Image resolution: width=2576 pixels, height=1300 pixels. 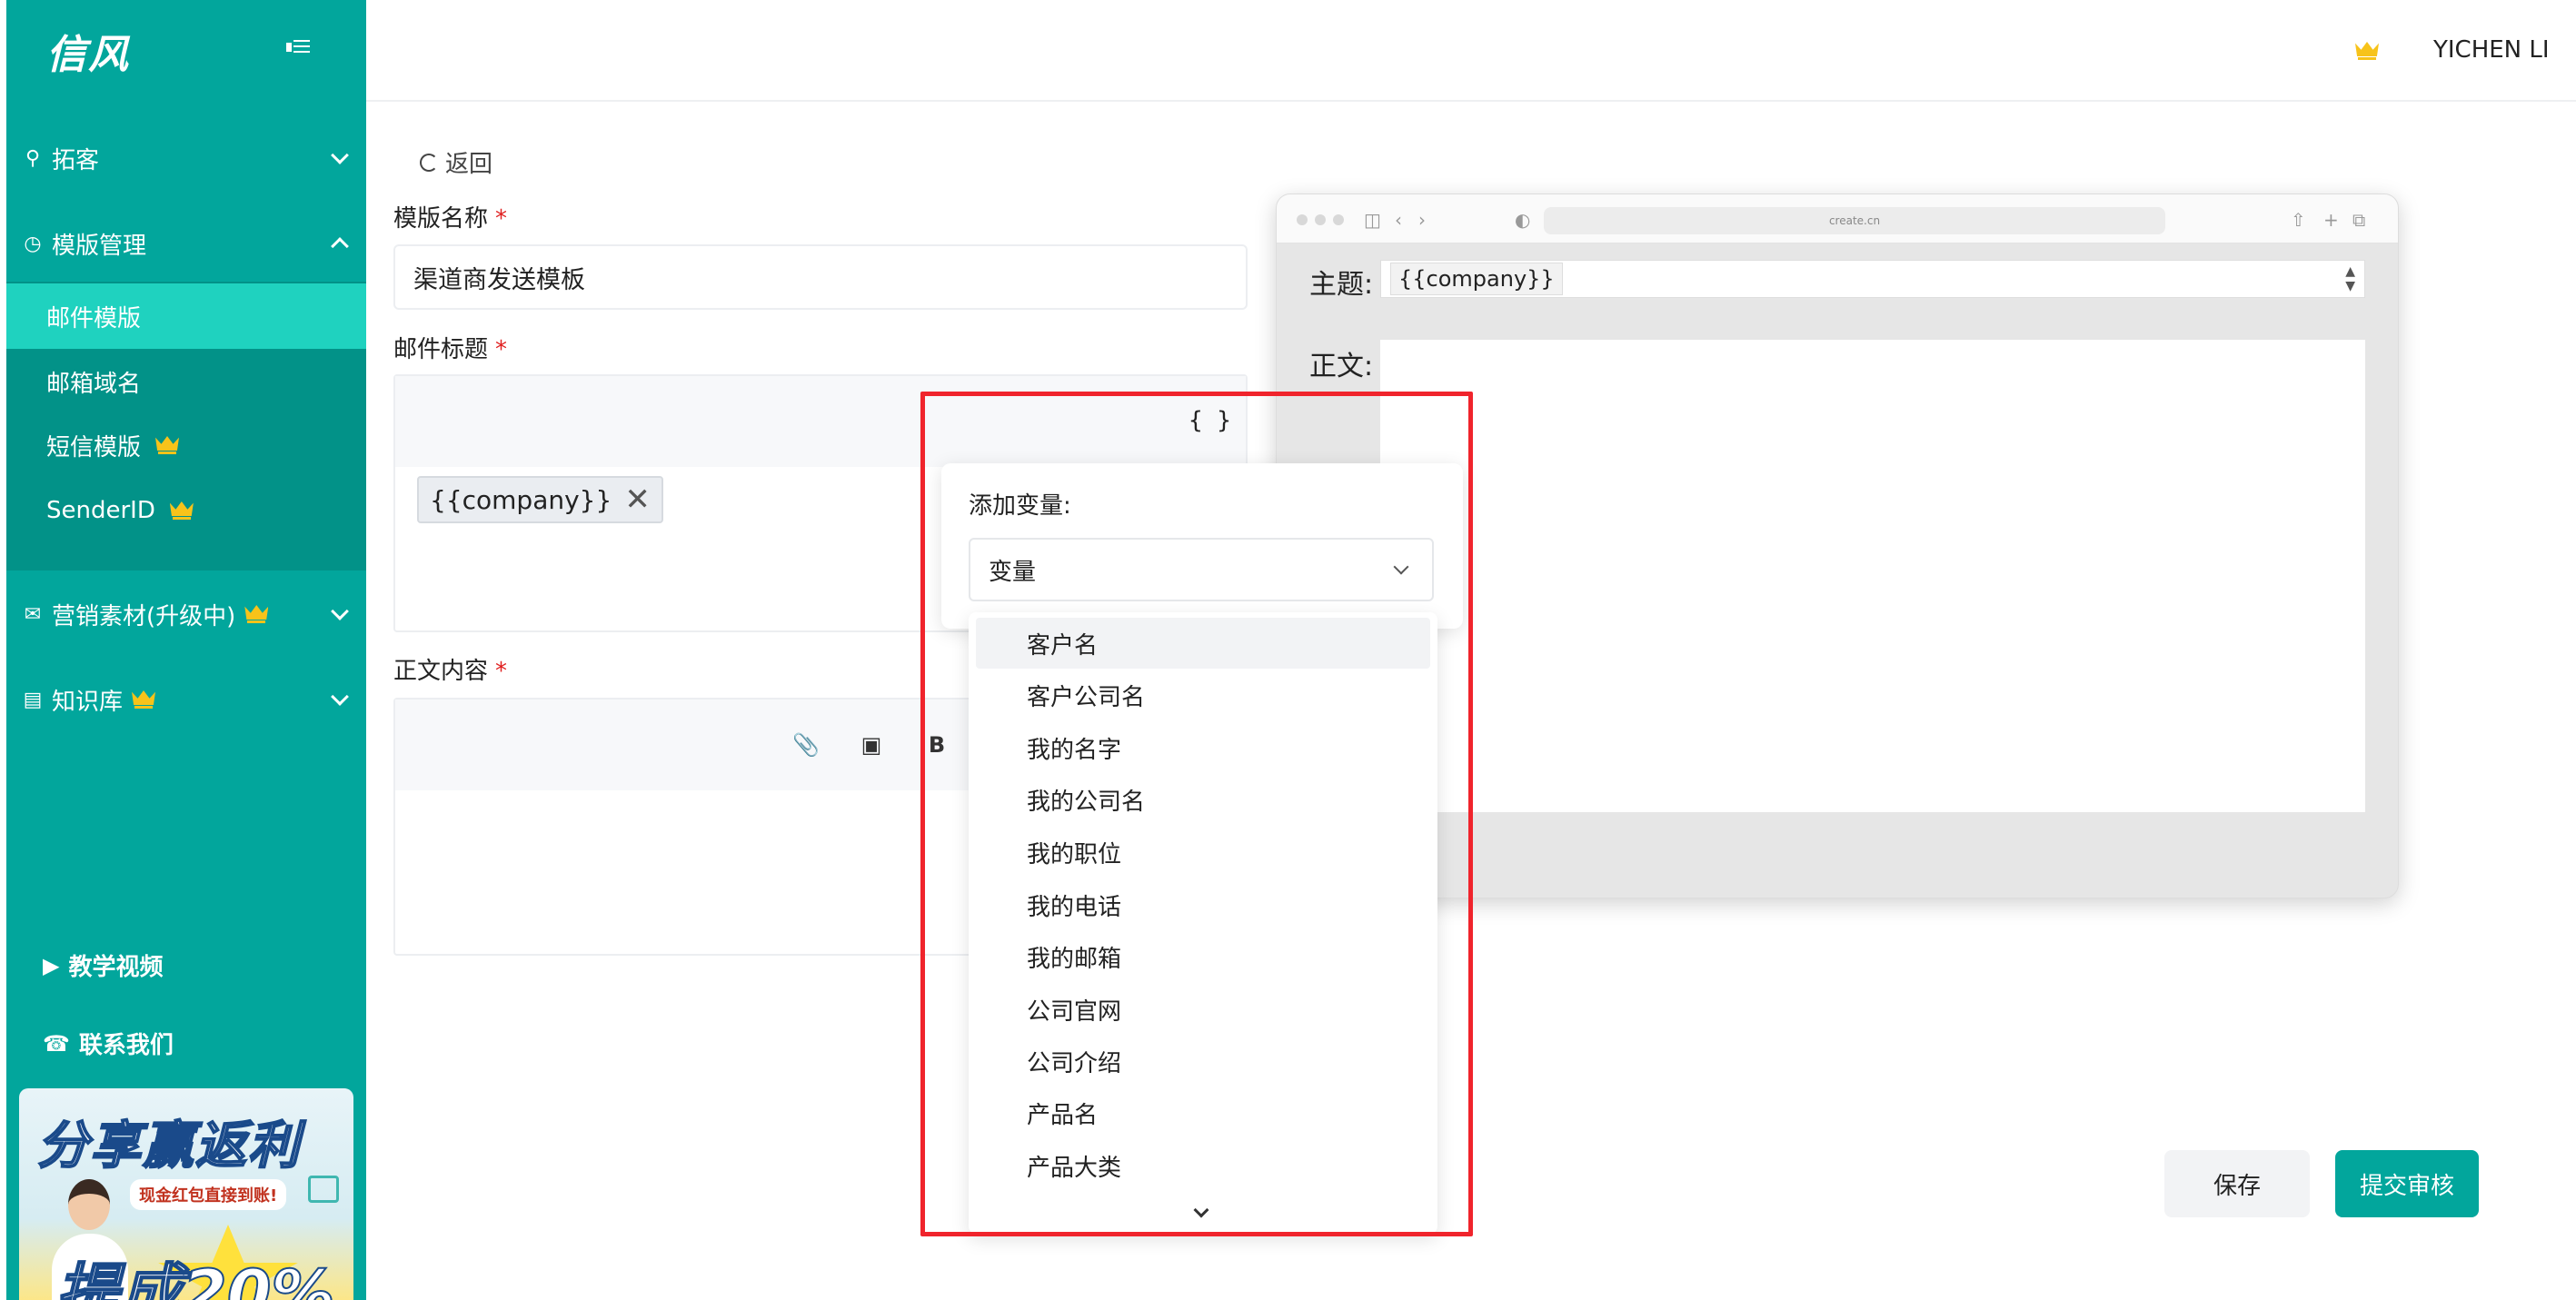 What do you see at coordinates (1203, 904) in the screenshot?
I see `variable-option: 我的电话` at bounding box center [1203, 904].